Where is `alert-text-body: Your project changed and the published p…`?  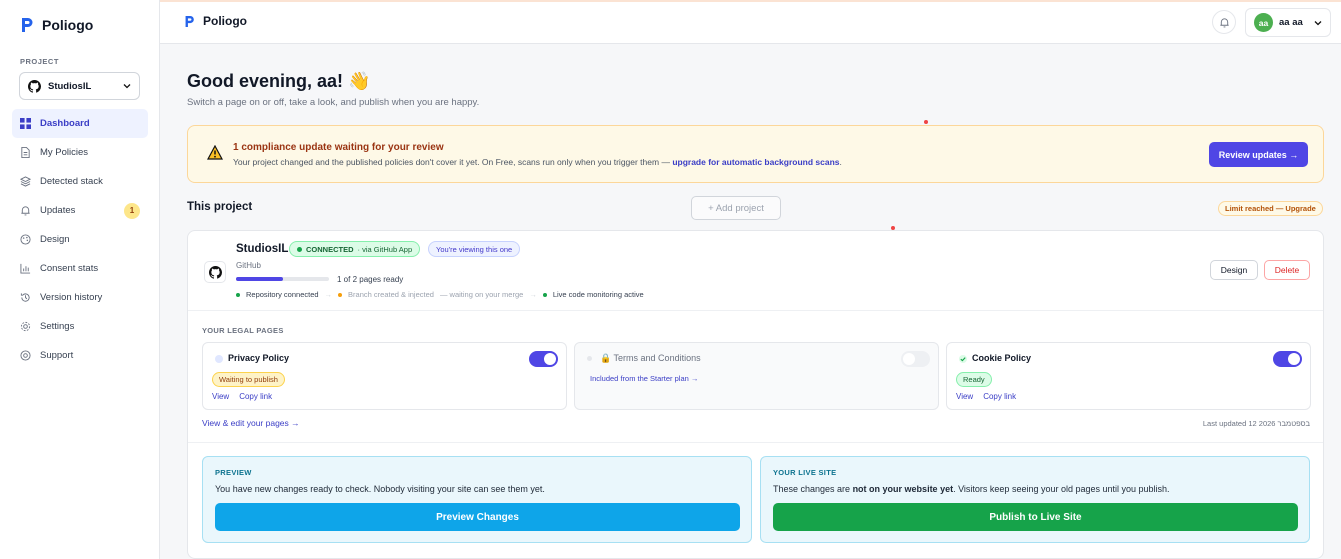 alert-text-body: Your project changed and the published p… is located at coordinates (453, 162).